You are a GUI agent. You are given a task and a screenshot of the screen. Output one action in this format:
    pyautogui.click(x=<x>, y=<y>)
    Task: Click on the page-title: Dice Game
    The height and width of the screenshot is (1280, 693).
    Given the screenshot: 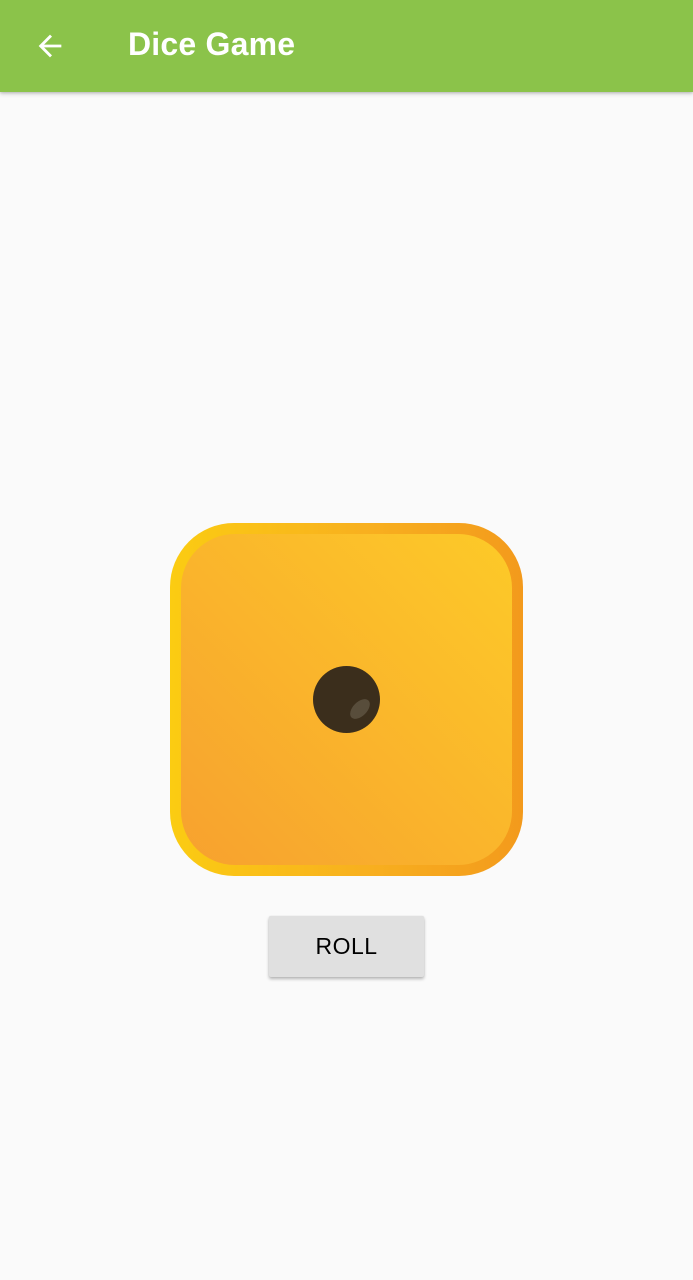 What is the action you would take?
    pyautogui.click(x=212, y=44)
    